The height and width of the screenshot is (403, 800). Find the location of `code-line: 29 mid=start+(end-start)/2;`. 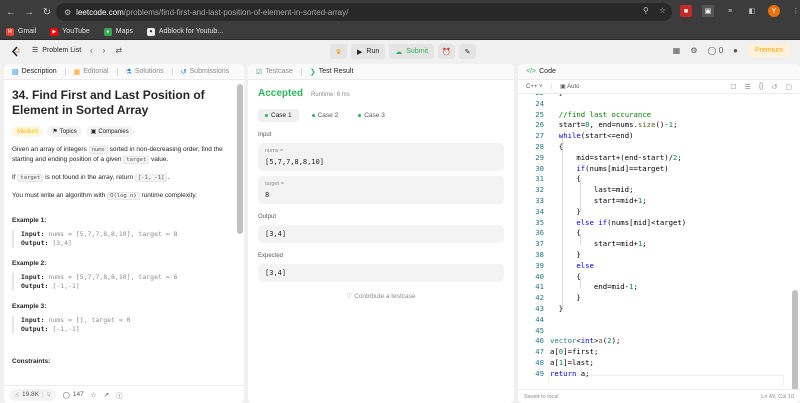

code-line: 29 mid=start+(end-start)/2; is located at coordinates (659, 158).